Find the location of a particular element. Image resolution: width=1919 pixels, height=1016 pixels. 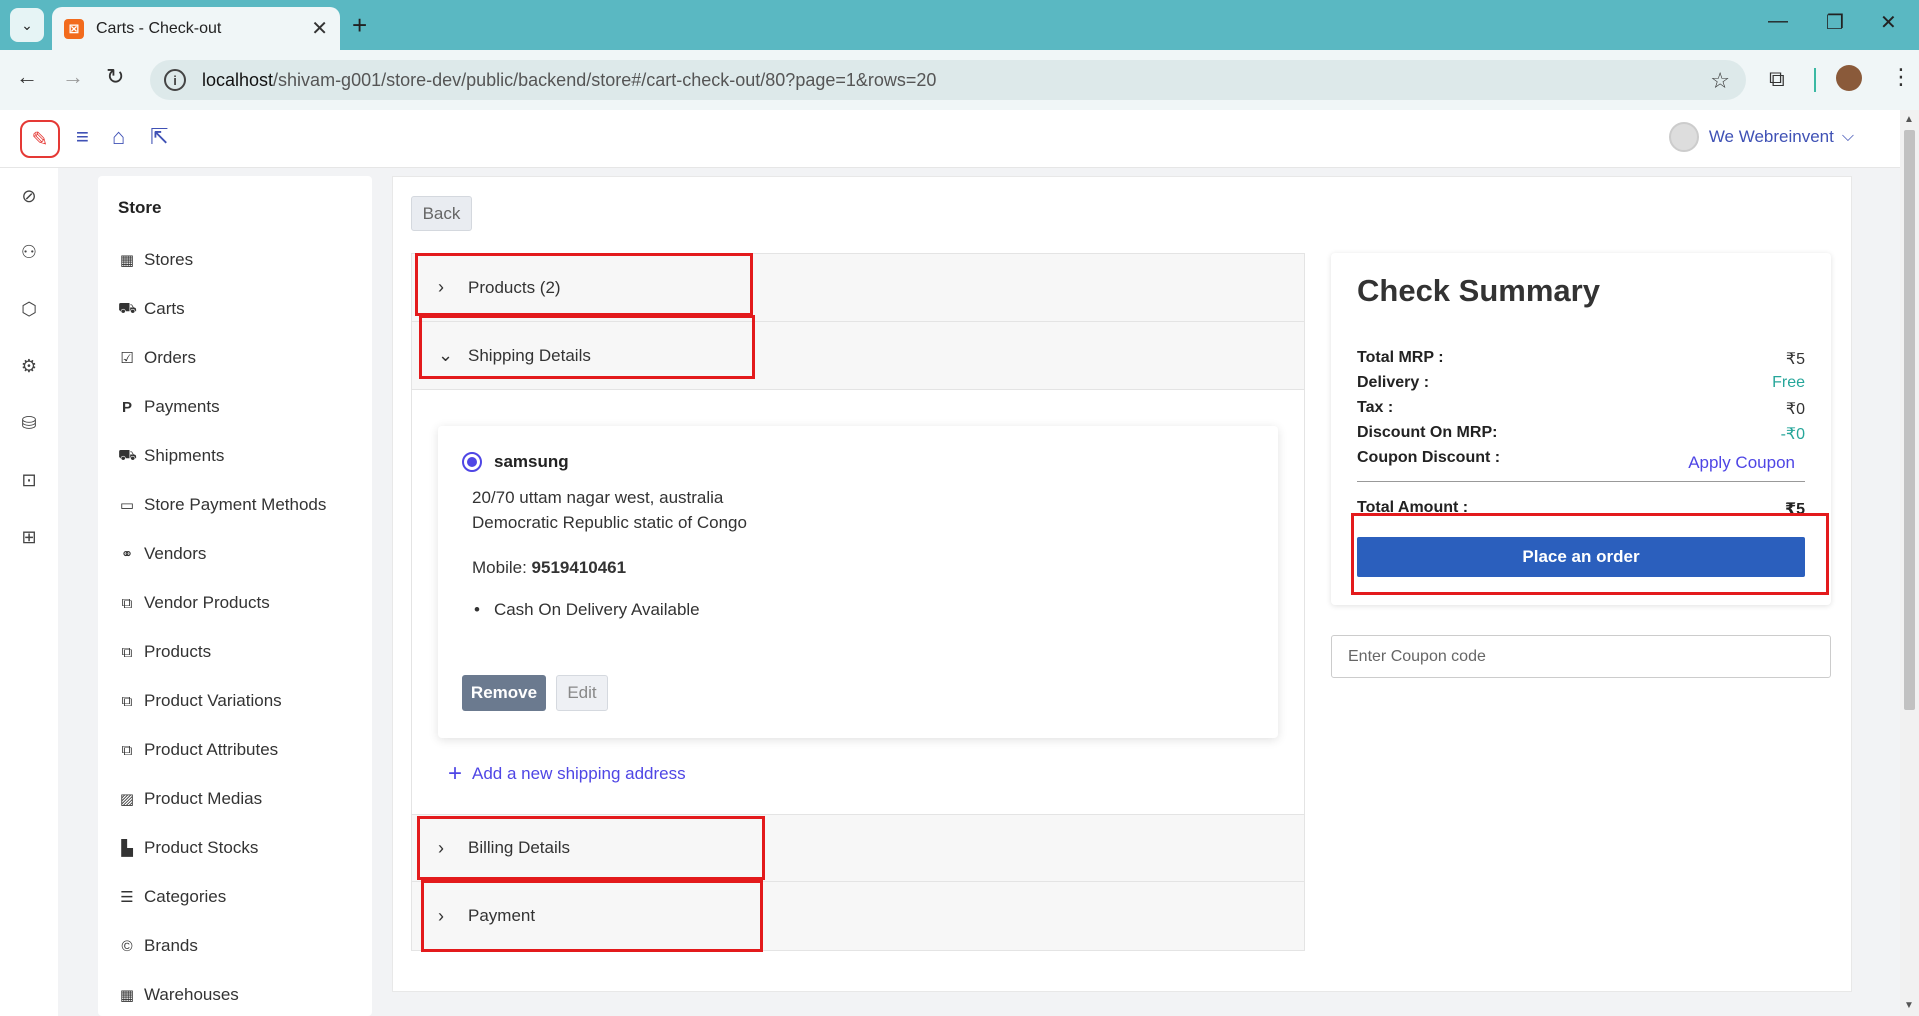

restore-icon: ❐ is located at coordinates (1835, 22).